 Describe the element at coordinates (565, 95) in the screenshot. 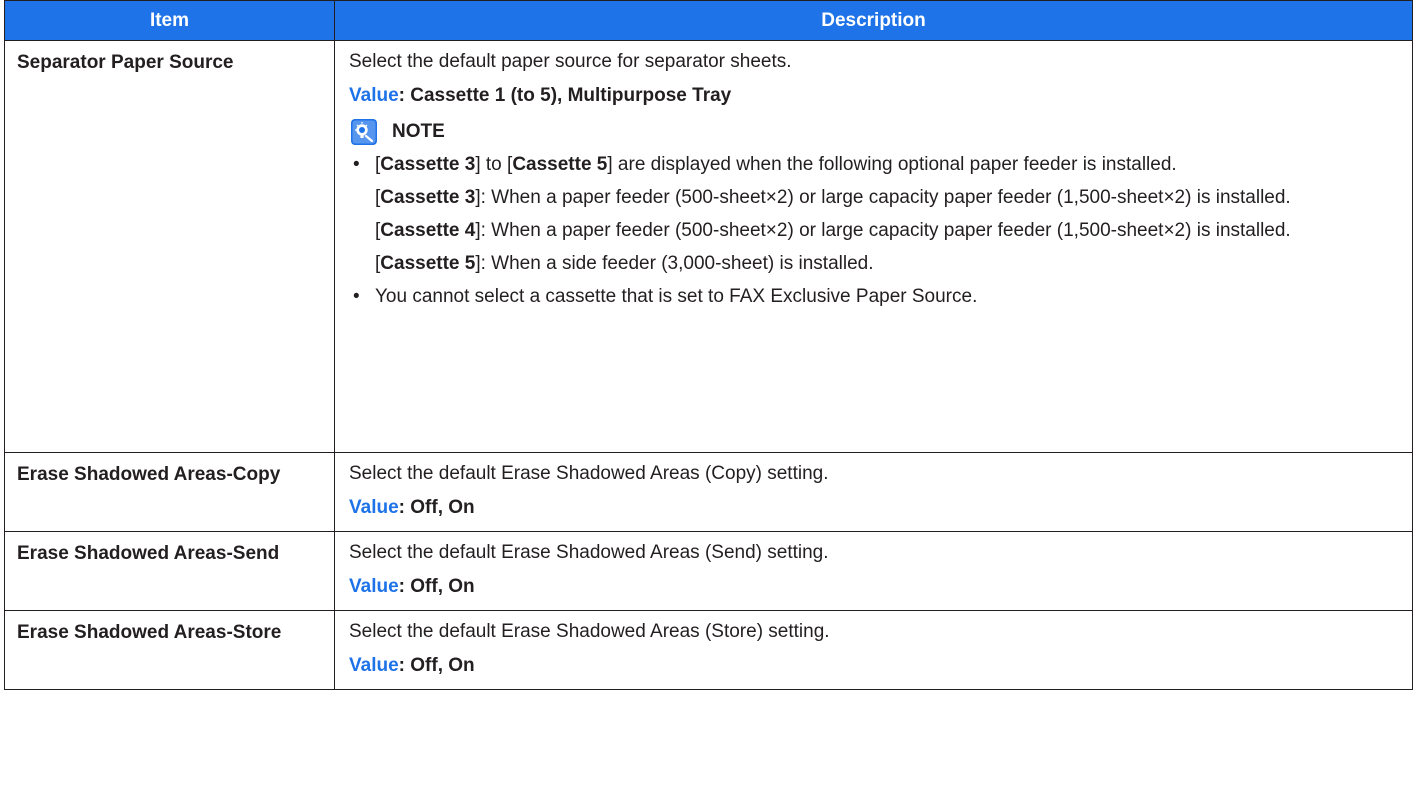

I see `value-text: : Cassette 1 (to 5), Multipurpose Tray` at that location.